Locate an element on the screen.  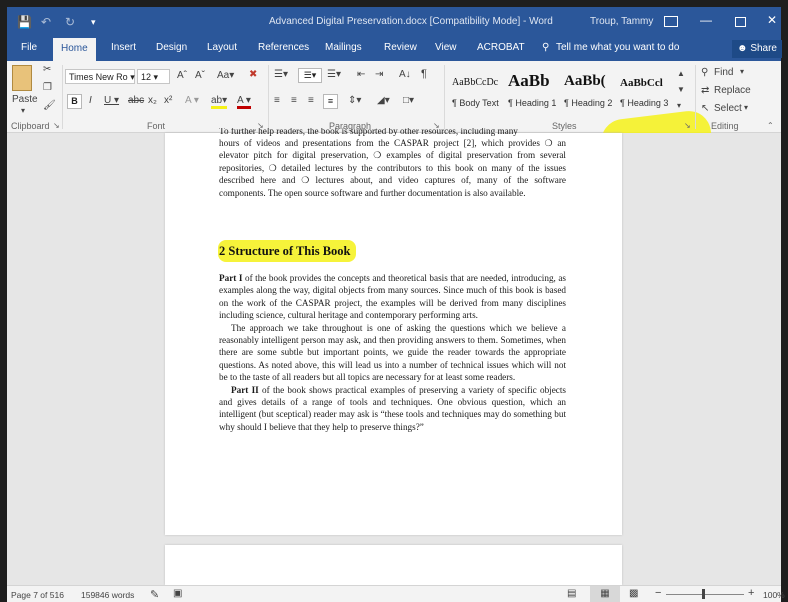
zoom-slider-track is located at coordinates (705, 594).